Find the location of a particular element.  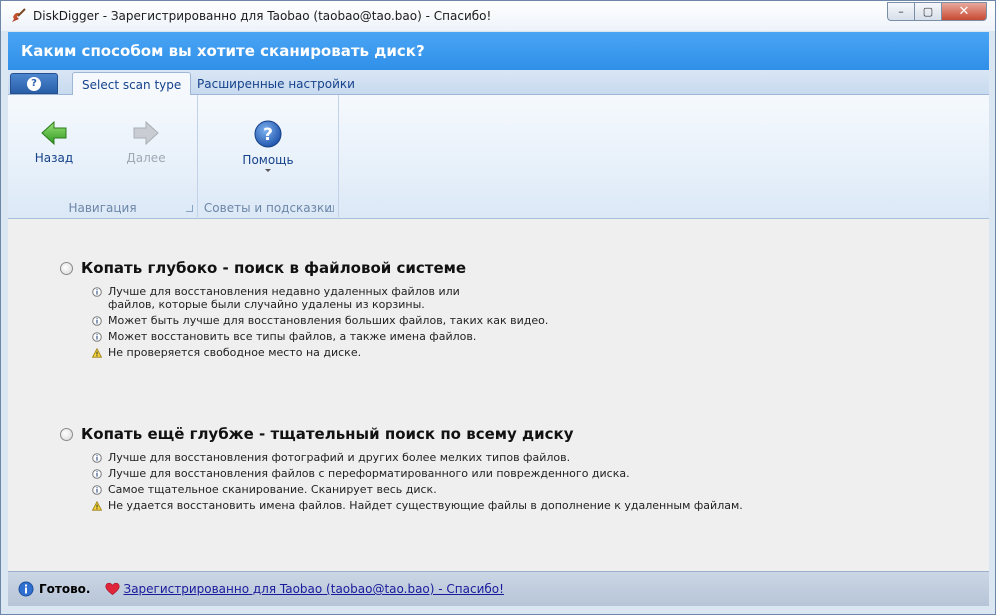

ribbon-group-tips: ? Помощь Советы и подсказки is located at coordinates (268, 156).